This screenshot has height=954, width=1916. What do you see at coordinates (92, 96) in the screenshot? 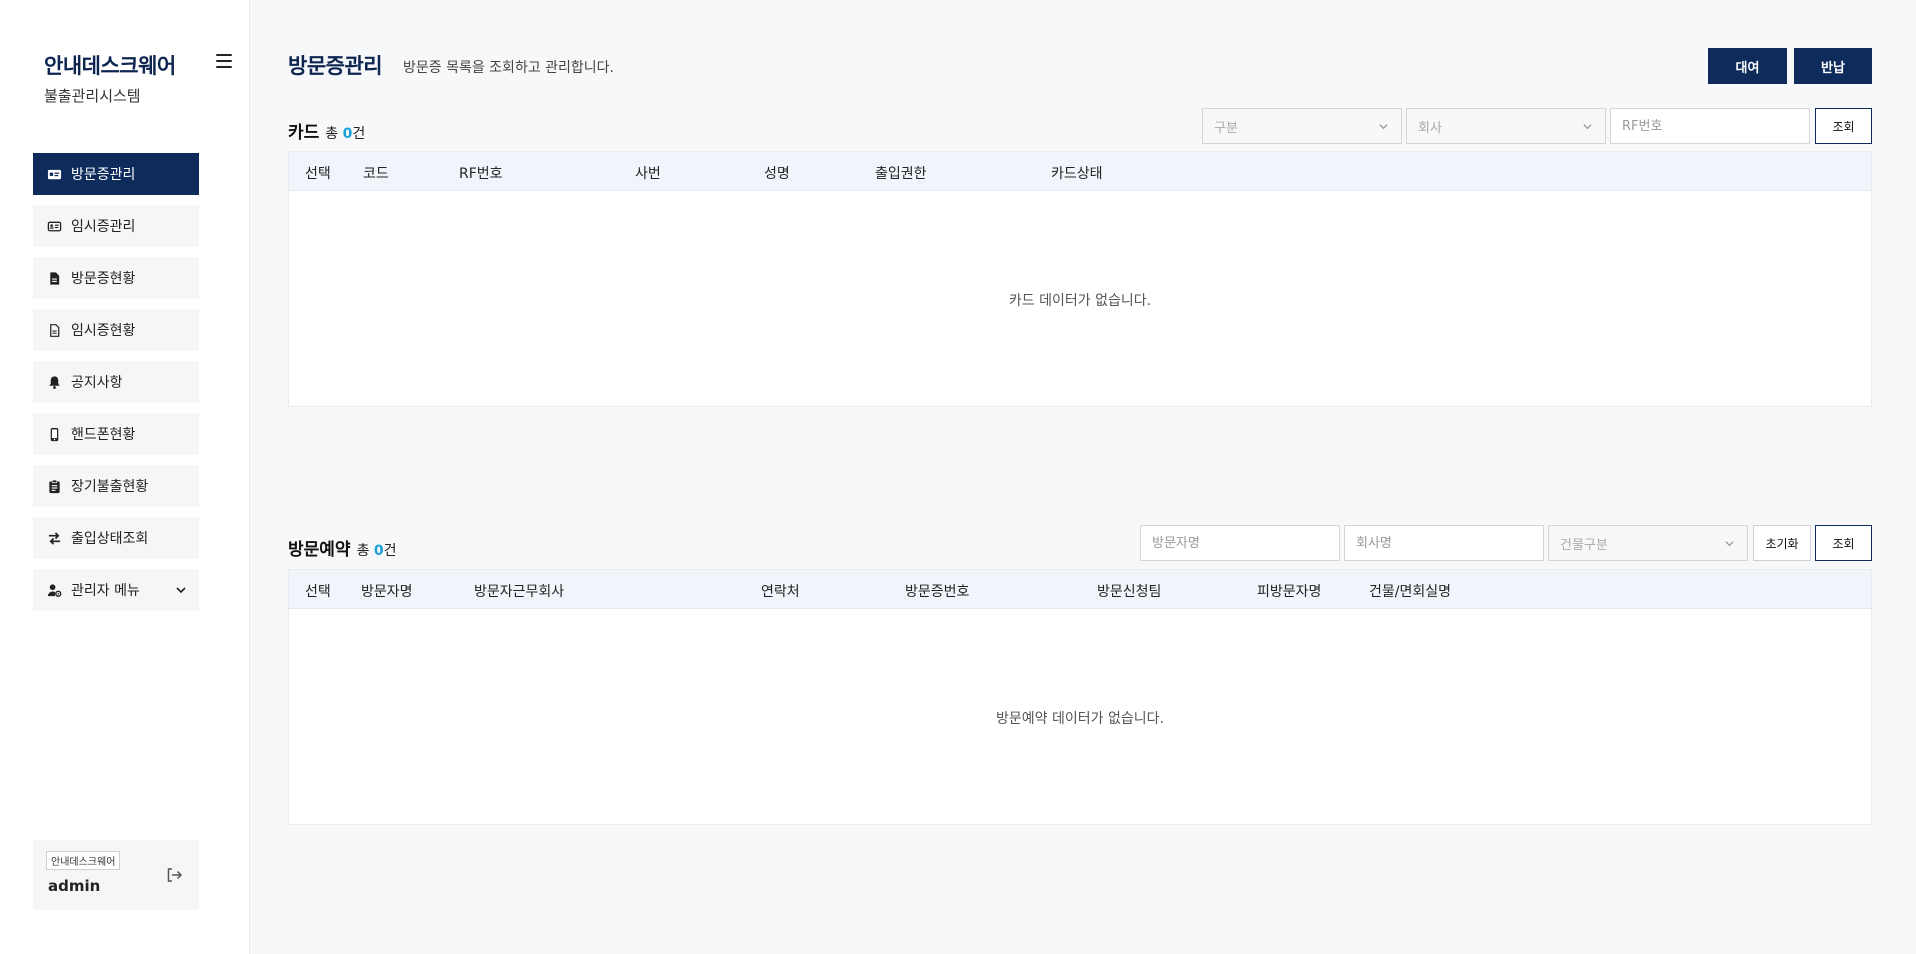
I see `brand-subtitle: 불출관리시스템` at bounding box center [92, 96].